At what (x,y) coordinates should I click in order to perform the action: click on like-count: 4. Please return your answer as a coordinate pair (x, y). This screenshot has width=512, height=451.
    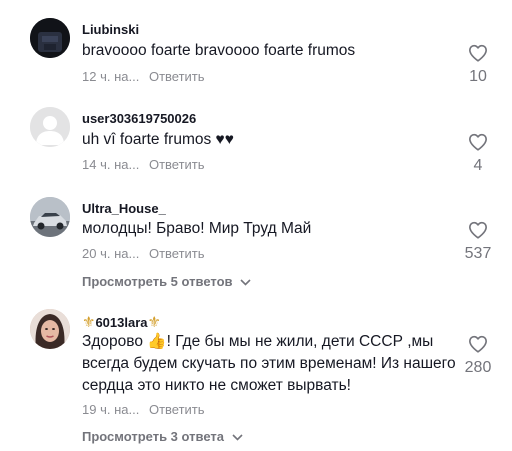
    Looking at the image, I should click on (478, 165).